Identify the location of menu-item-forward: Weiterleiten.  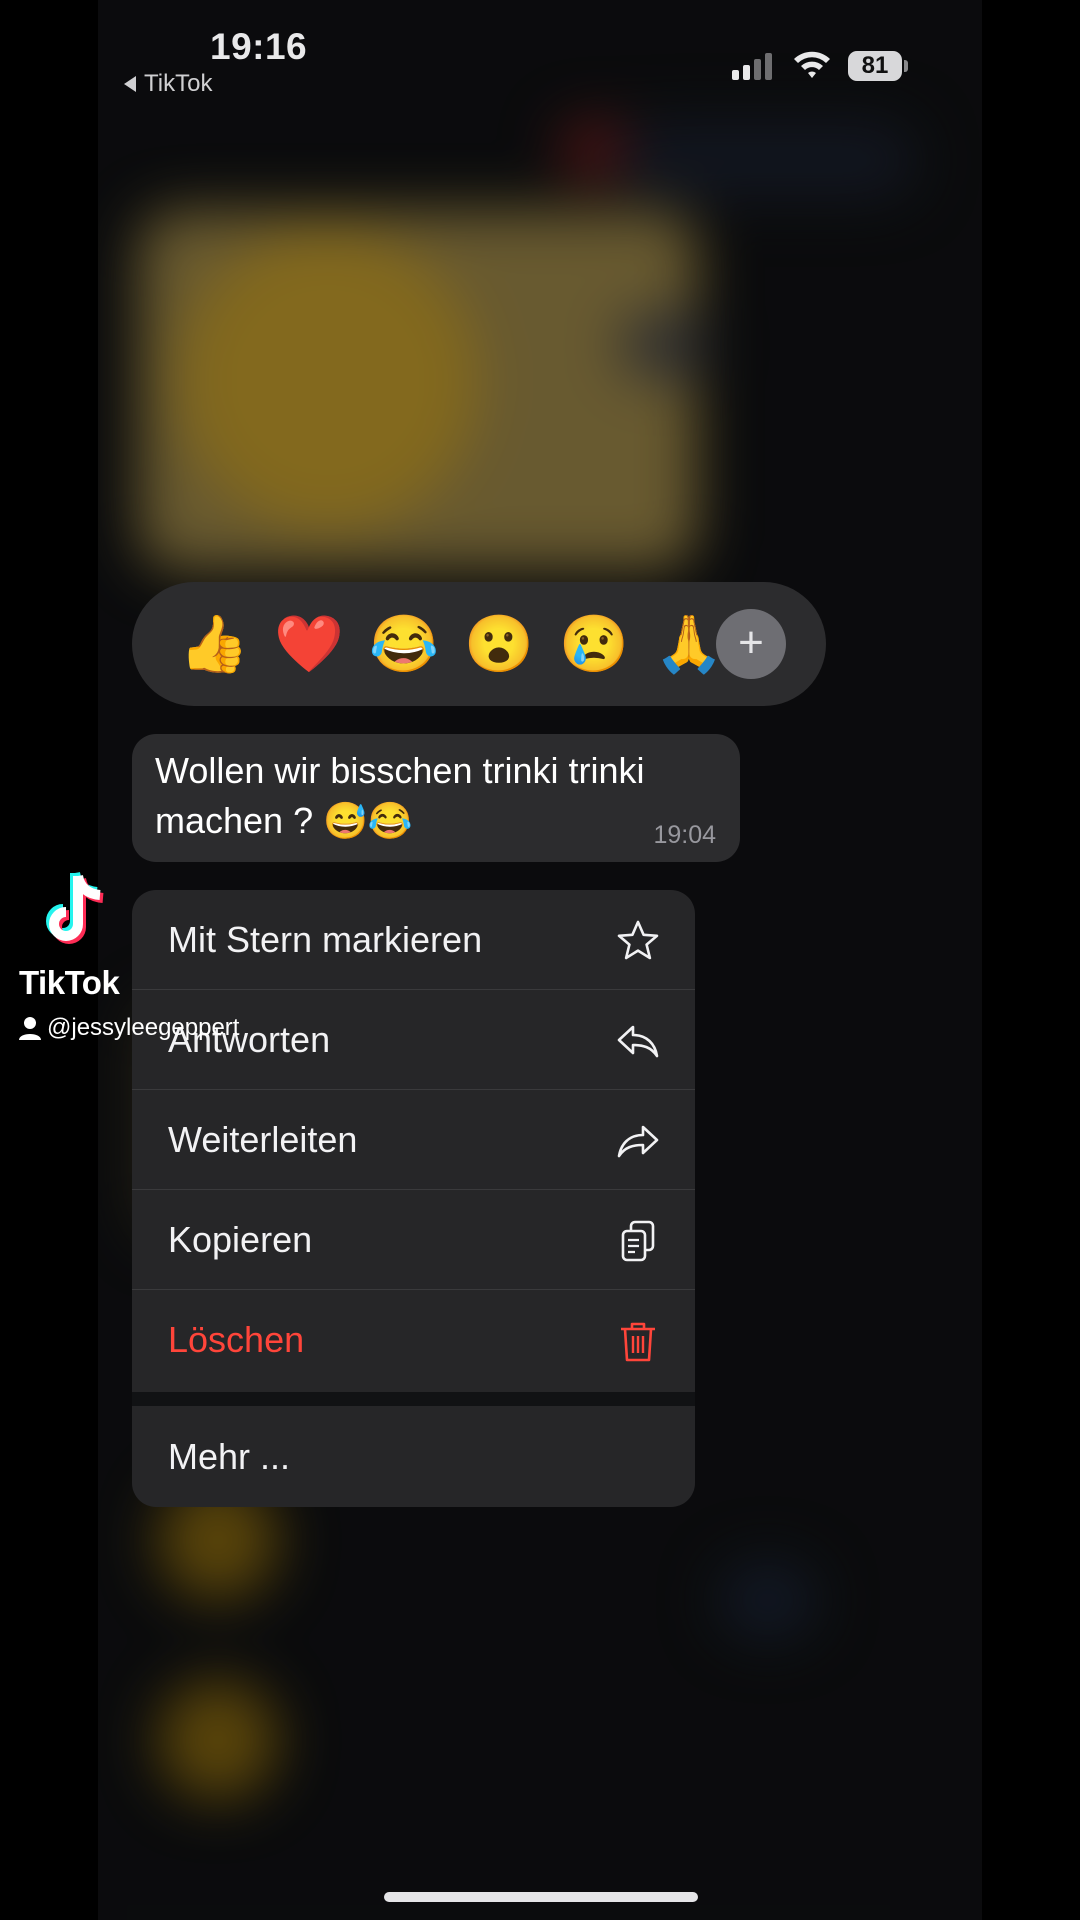
(413, 1140).